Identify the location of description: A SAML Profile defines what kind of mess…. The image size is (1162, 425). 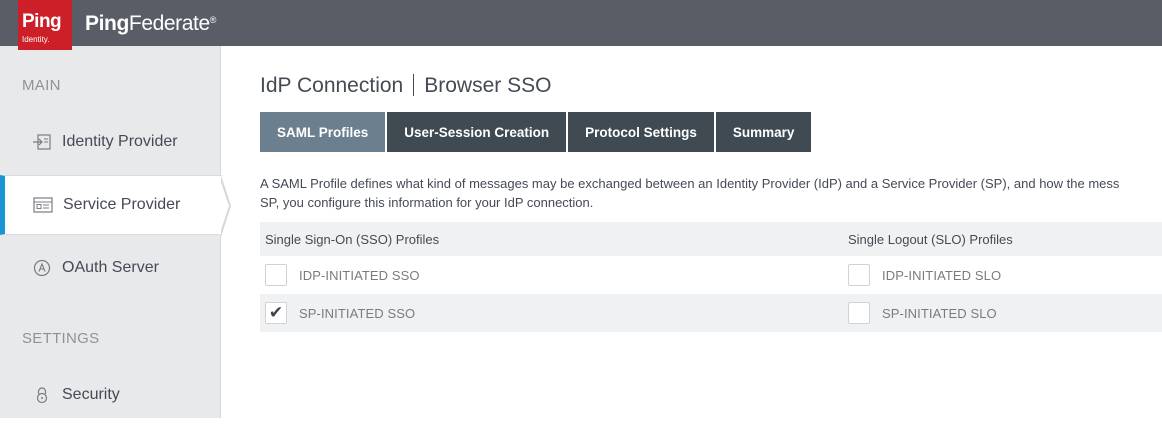
(711, 193).